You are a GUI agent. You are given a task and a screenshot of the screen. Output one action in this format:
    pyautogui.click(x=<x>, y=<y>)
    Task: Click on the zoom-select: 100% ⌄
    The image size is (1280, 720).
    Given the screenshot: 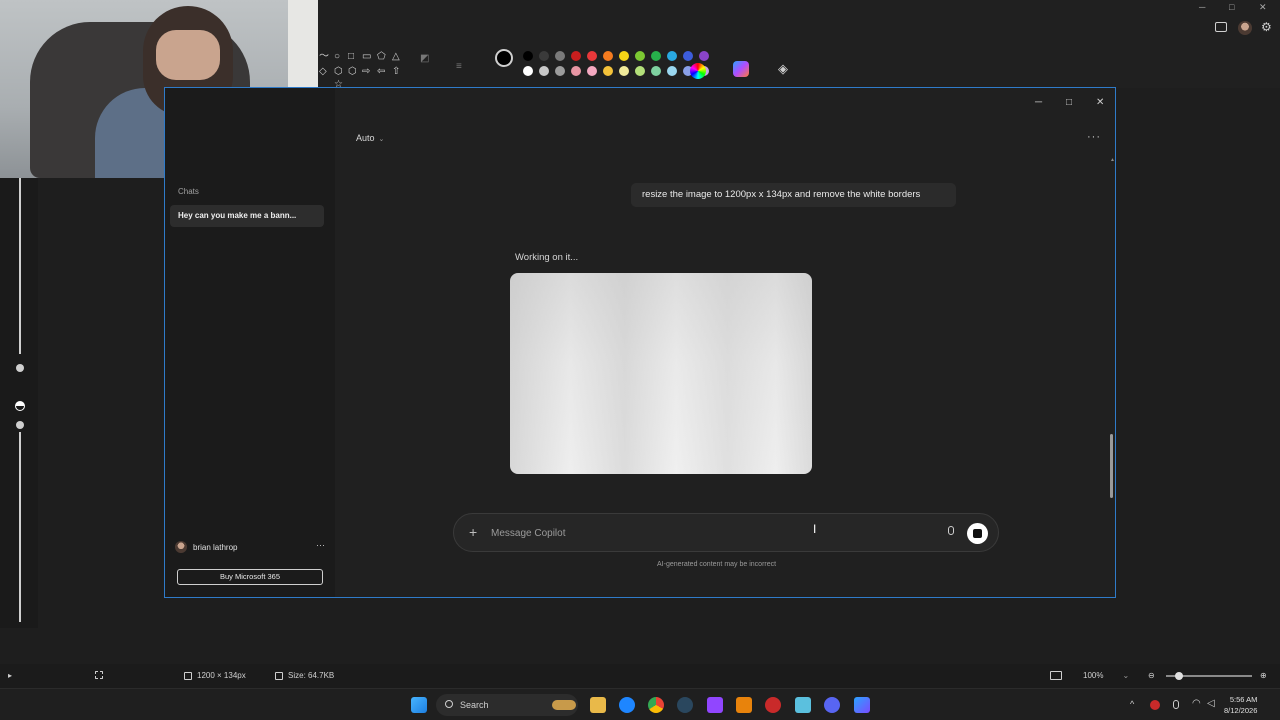 What is the action you would take?
    pyautogui.click(x=1107, y=675)
    